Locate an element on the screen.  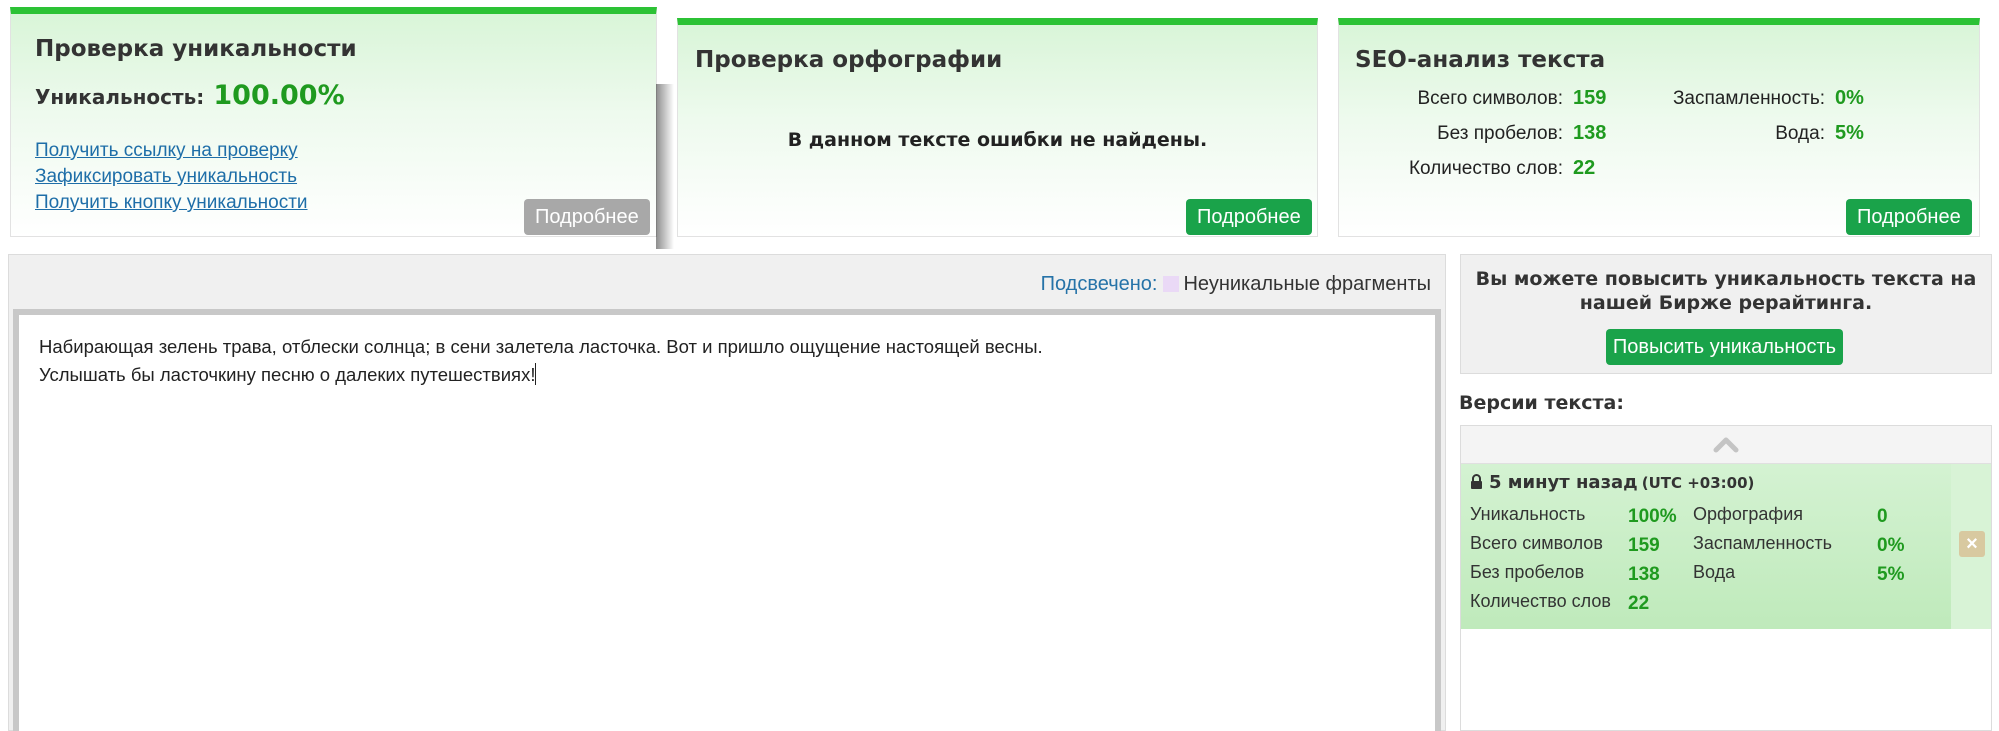
uniqueness-value: 100.00% is located at coordinates (279, 95).